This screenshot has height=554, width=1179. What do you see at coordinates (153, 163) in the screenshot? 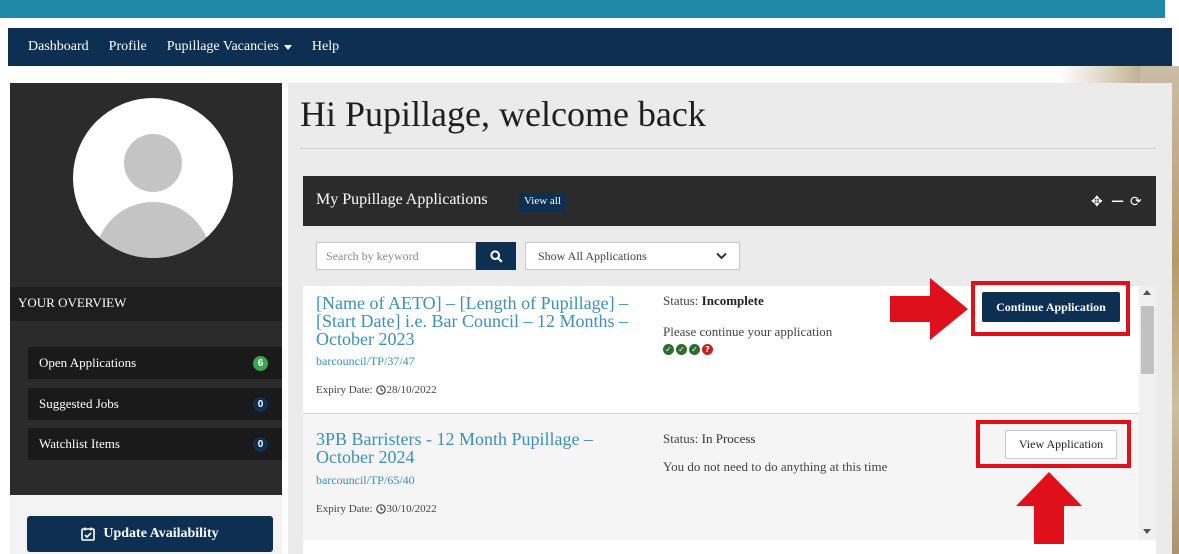
I see `avatar-head-shape` at bounding box center [153, 163].